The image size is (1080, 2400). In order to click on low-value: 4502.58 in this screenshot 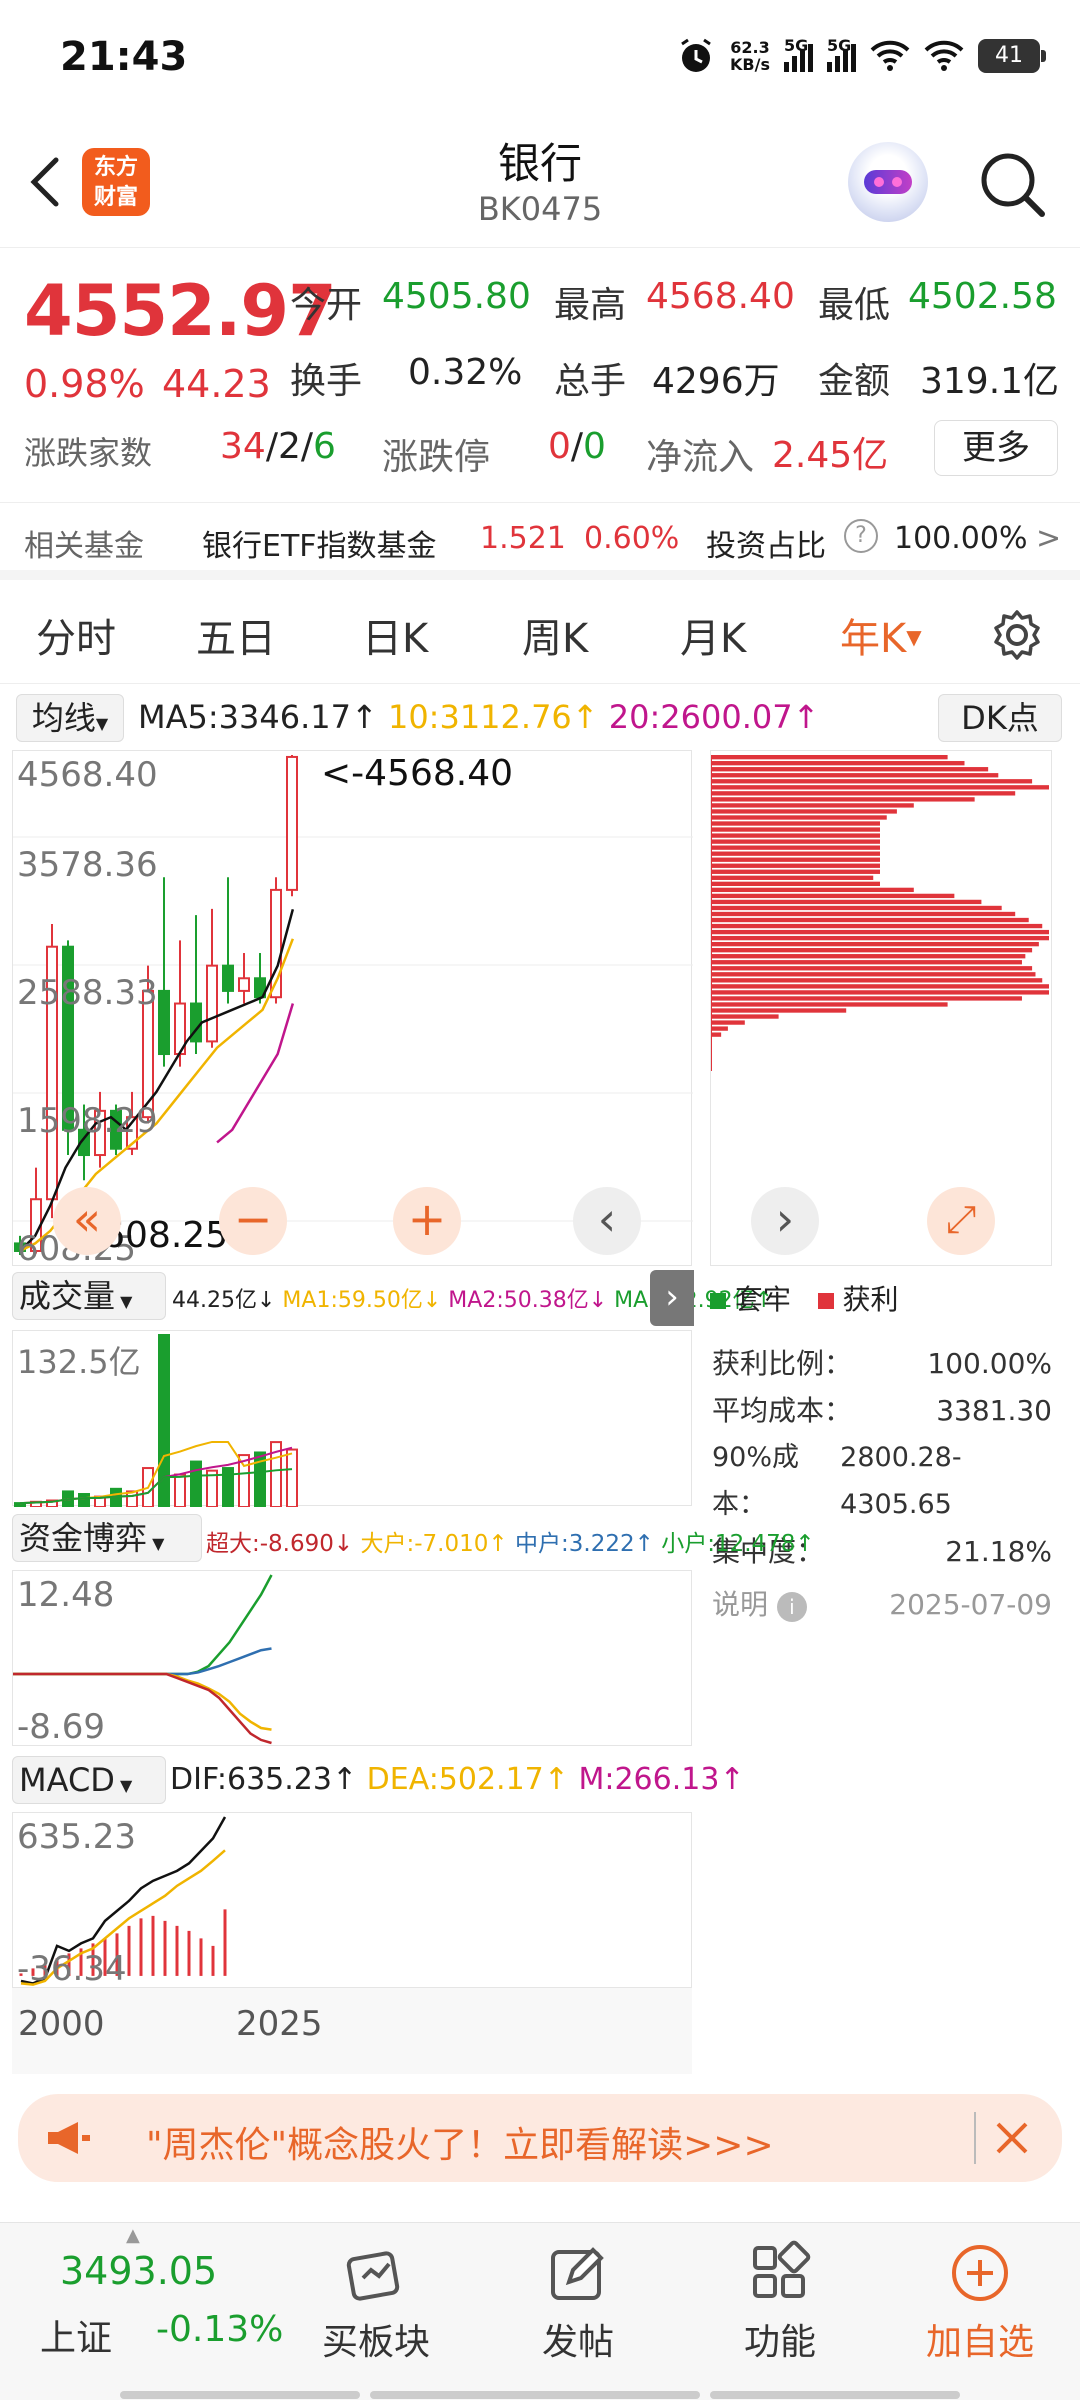, I will do `click(982, 296)`.